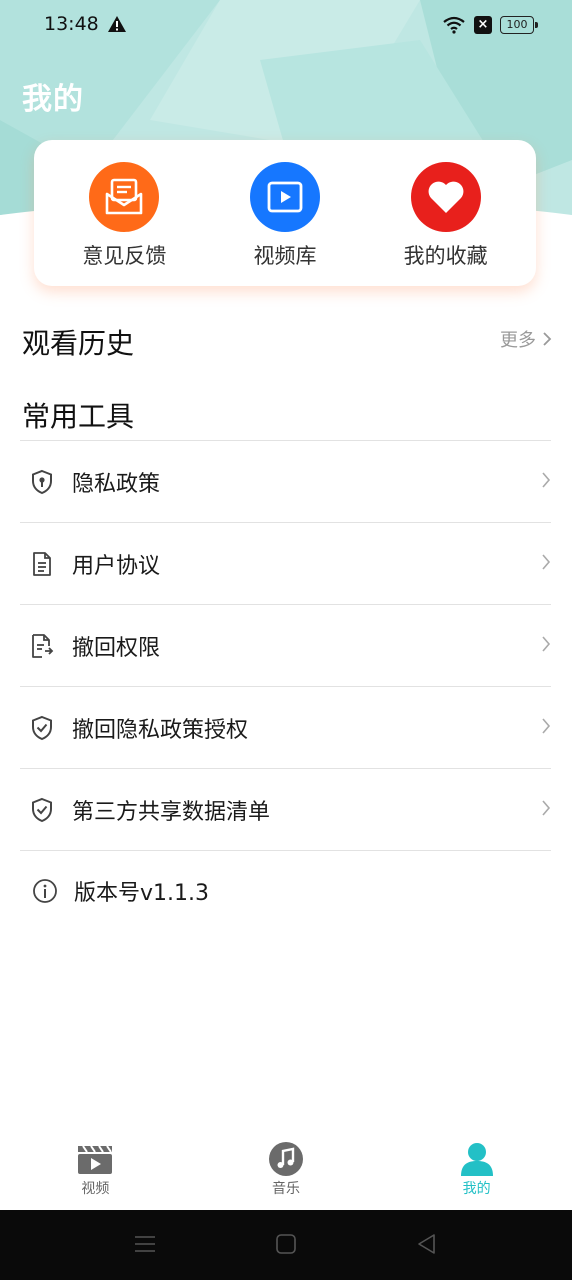 This screenshot has height=1280, width=572. I want to click on back-icon, so click(427, 1244).